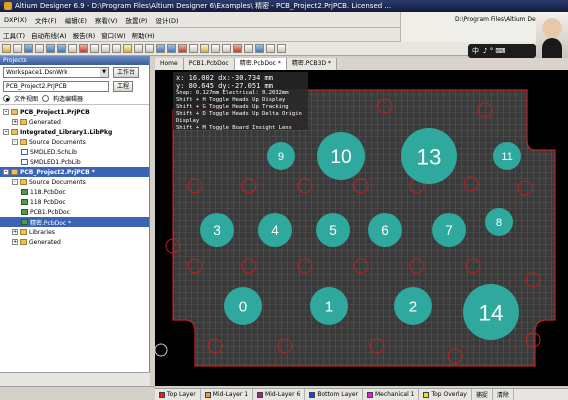 This screenshot has height=400, width=568. I want to click on tree-item: 精密.PcbDoc *, so click(74, 222).